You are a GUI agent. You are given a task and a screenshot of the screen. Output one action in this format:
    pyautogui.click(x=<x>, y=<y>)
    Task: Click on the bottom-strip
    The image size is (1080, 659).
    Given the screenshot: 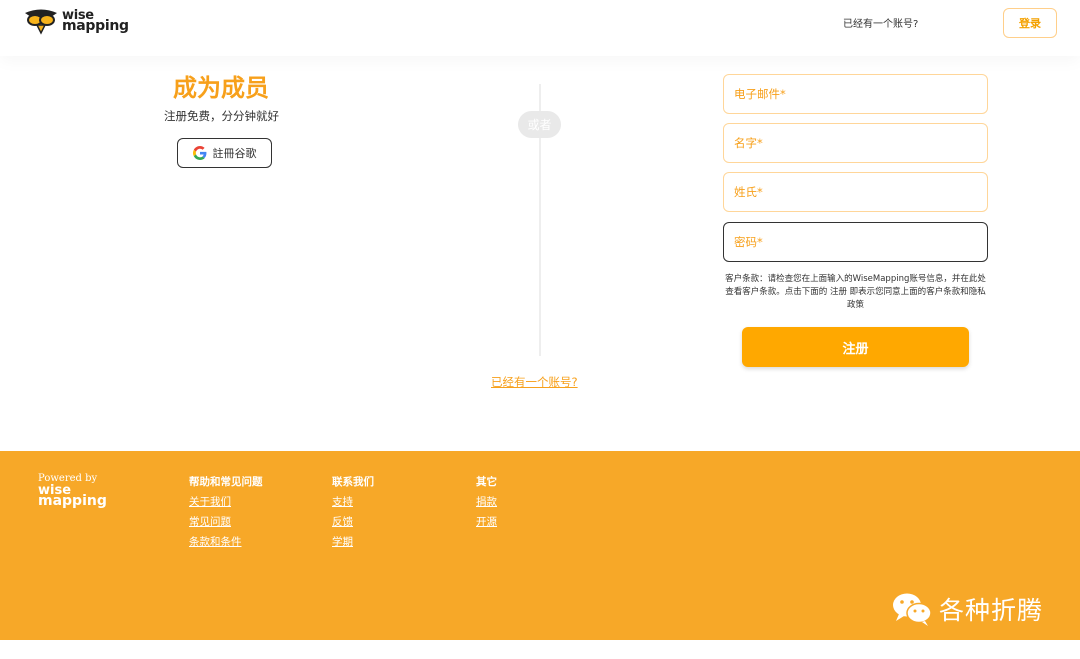 What is the action you would take?
    pyautogui.click(x=540, y=649)
    